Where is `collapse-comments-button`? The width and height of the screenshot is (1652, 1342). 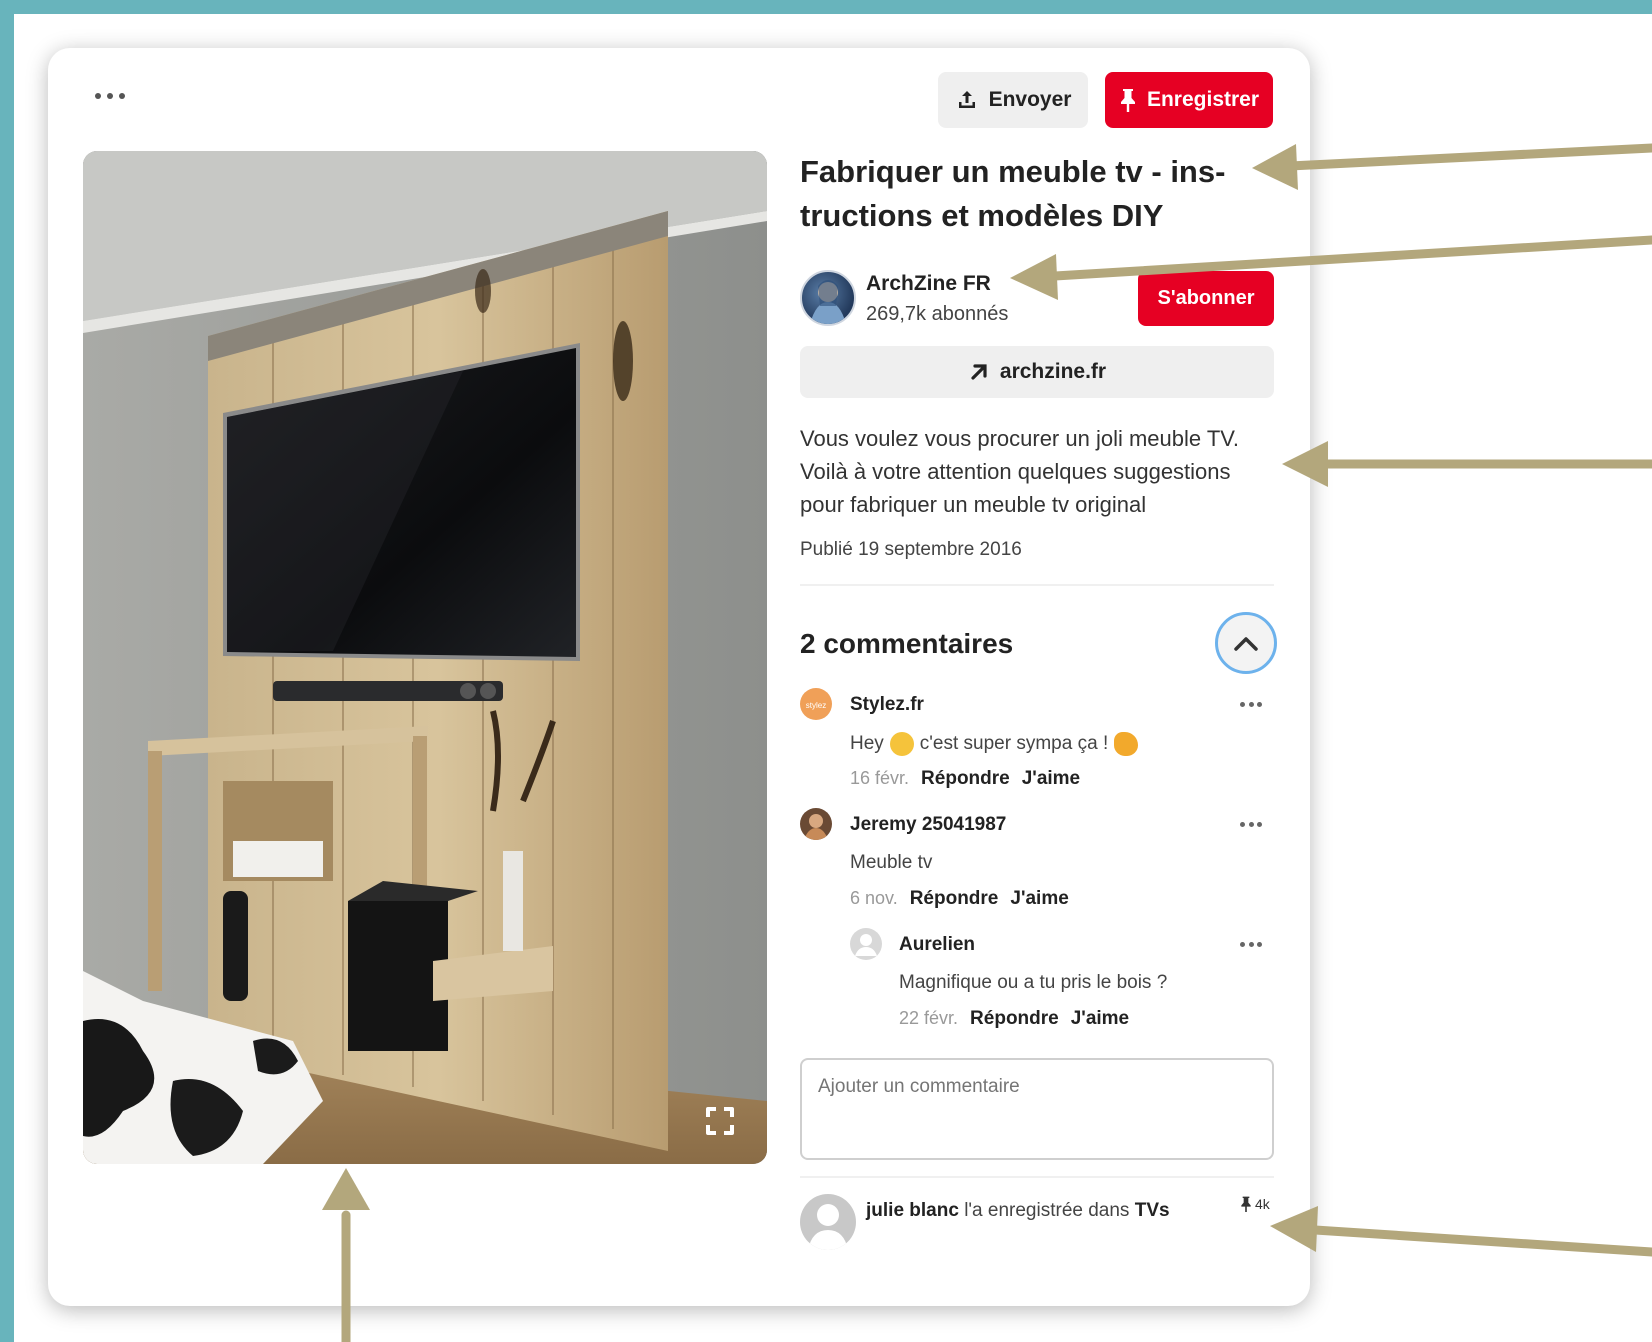
collapse-comments-button is located at coordinates (1246, 643).